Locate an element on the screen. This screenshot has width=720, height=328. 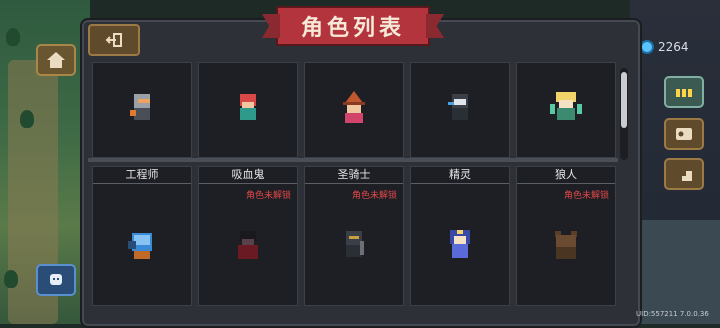
character-card-druid is located at coordinates (566, 110).